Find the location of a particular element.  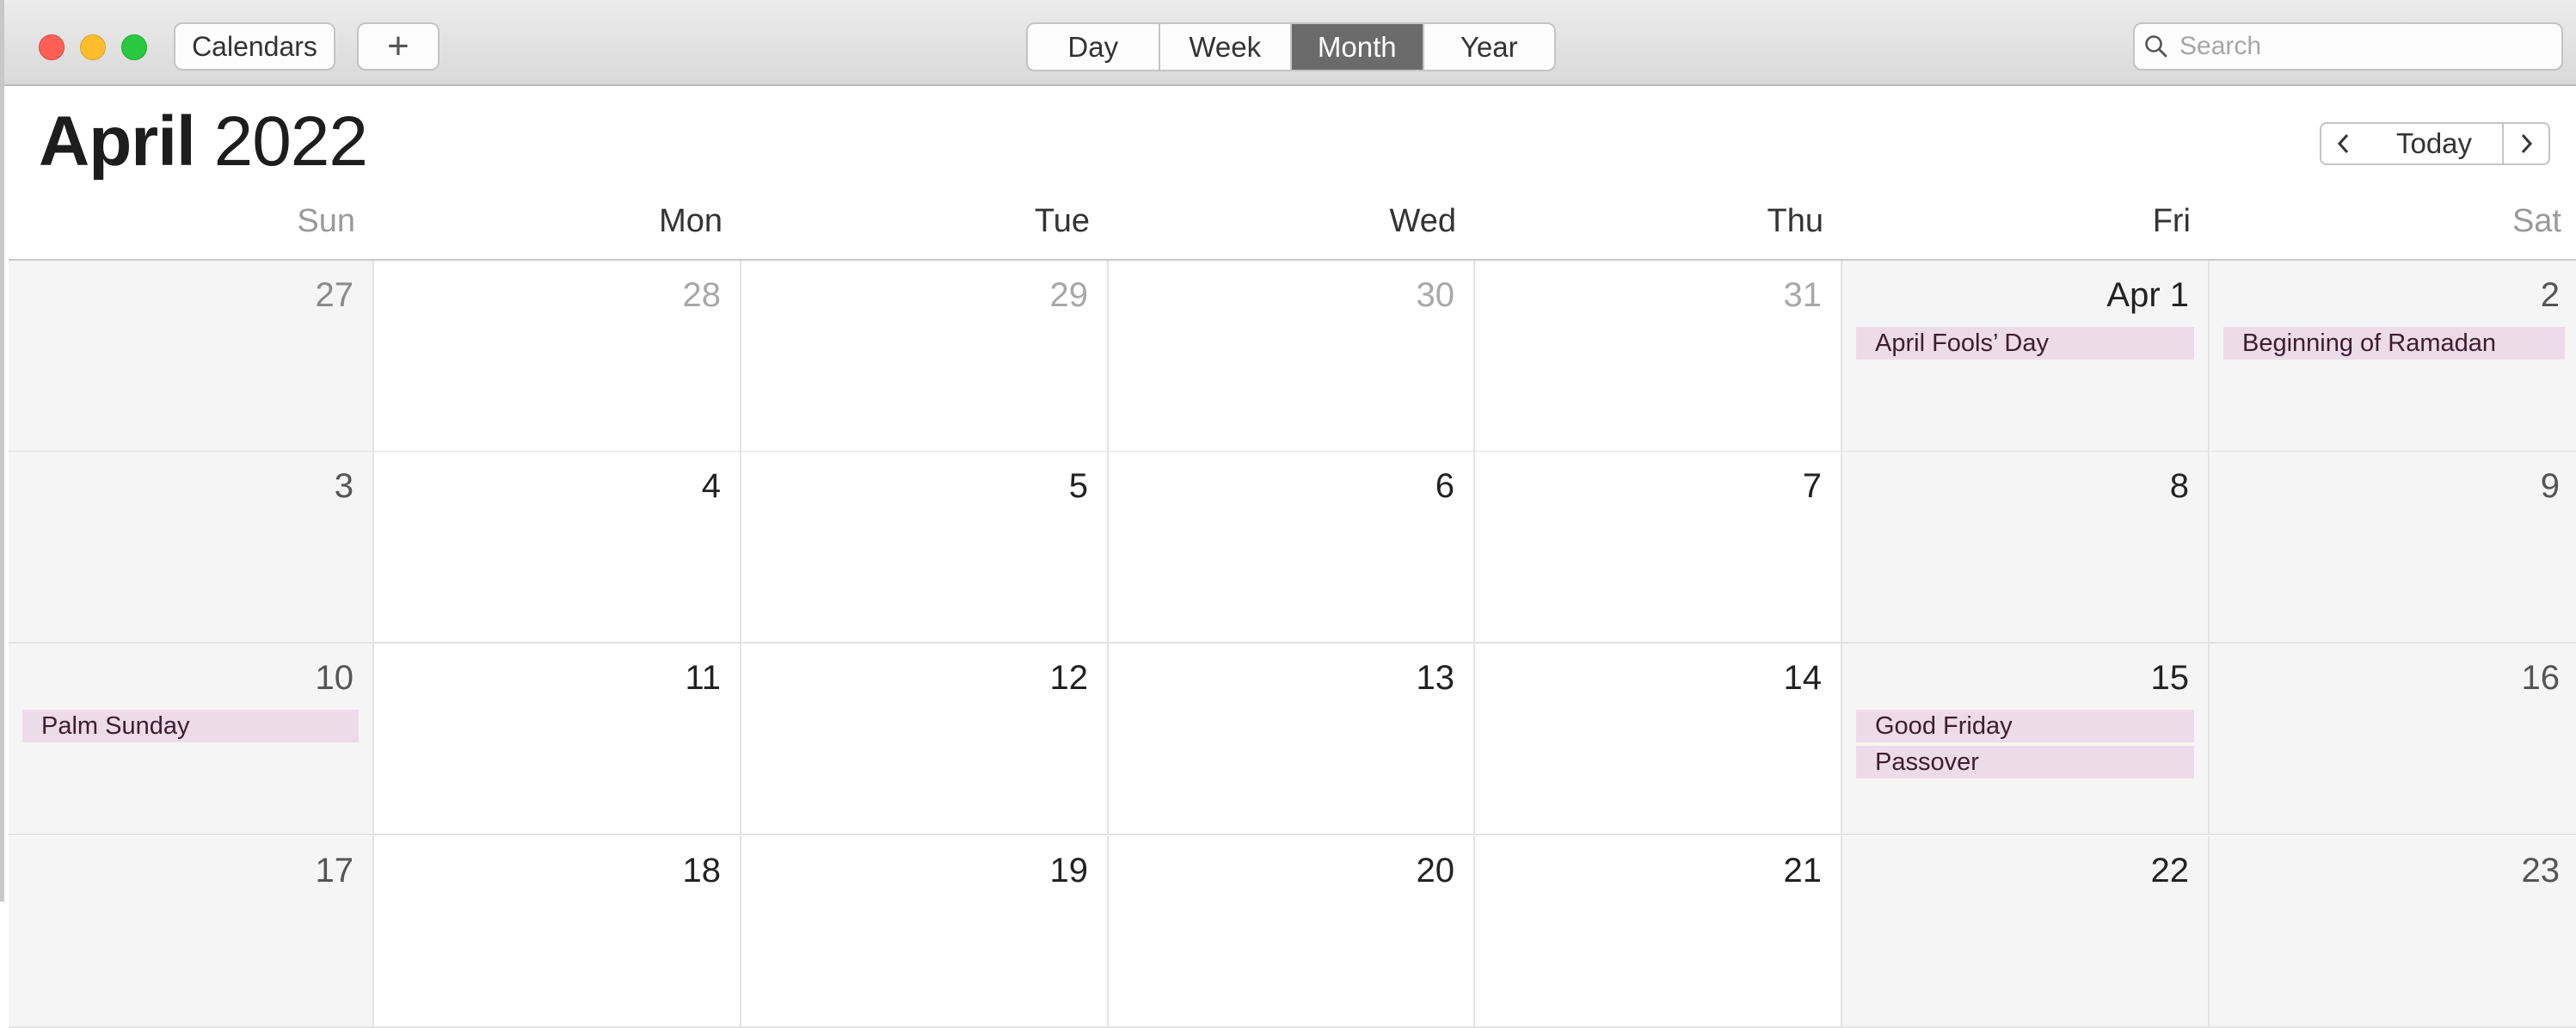

view-switcher: Day Week Month Year is located at coordinates (1291, 47).